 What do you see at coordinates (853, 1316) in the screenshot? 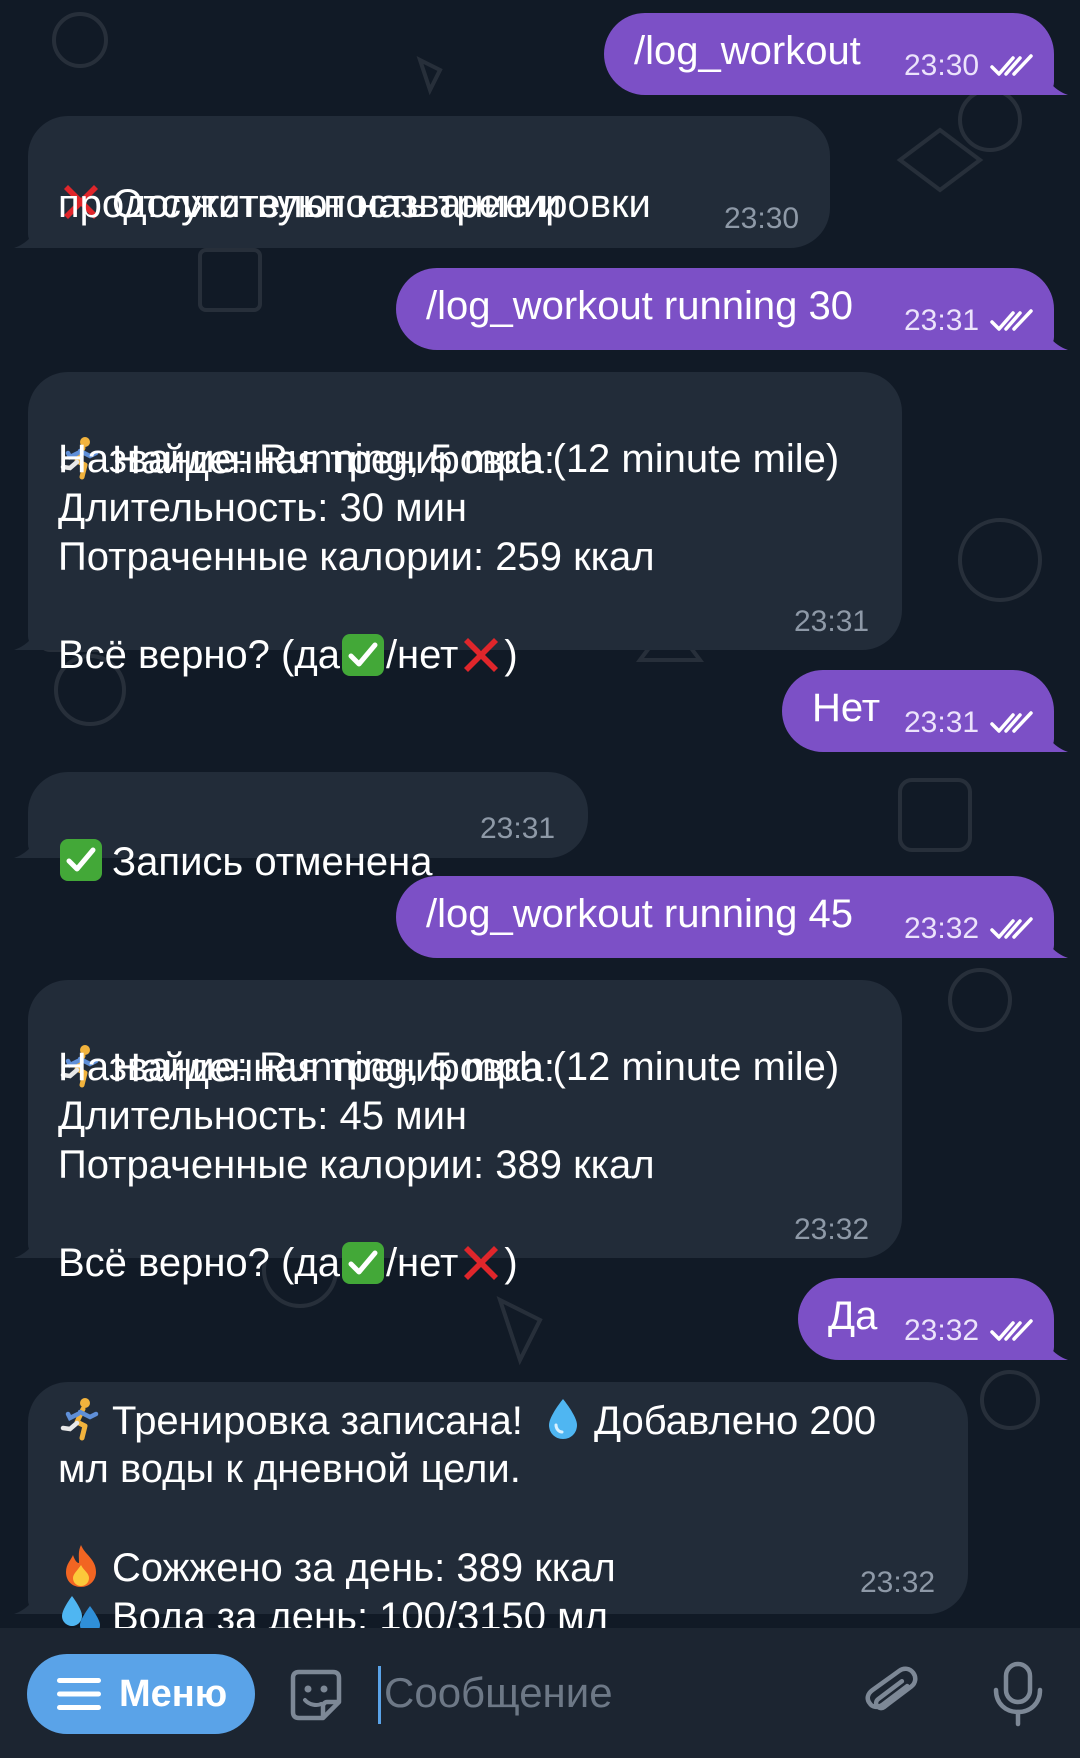
I see `message-text: Да` at bounding box center [853, 1316].